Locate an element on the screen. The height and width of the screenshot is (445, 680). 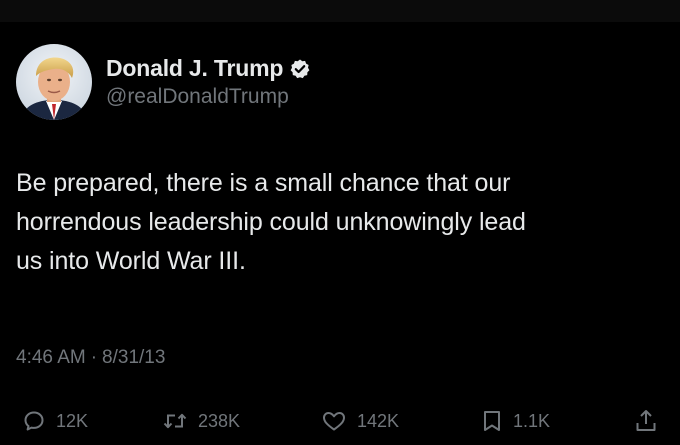
share-button is located at coordinates (646, 421).